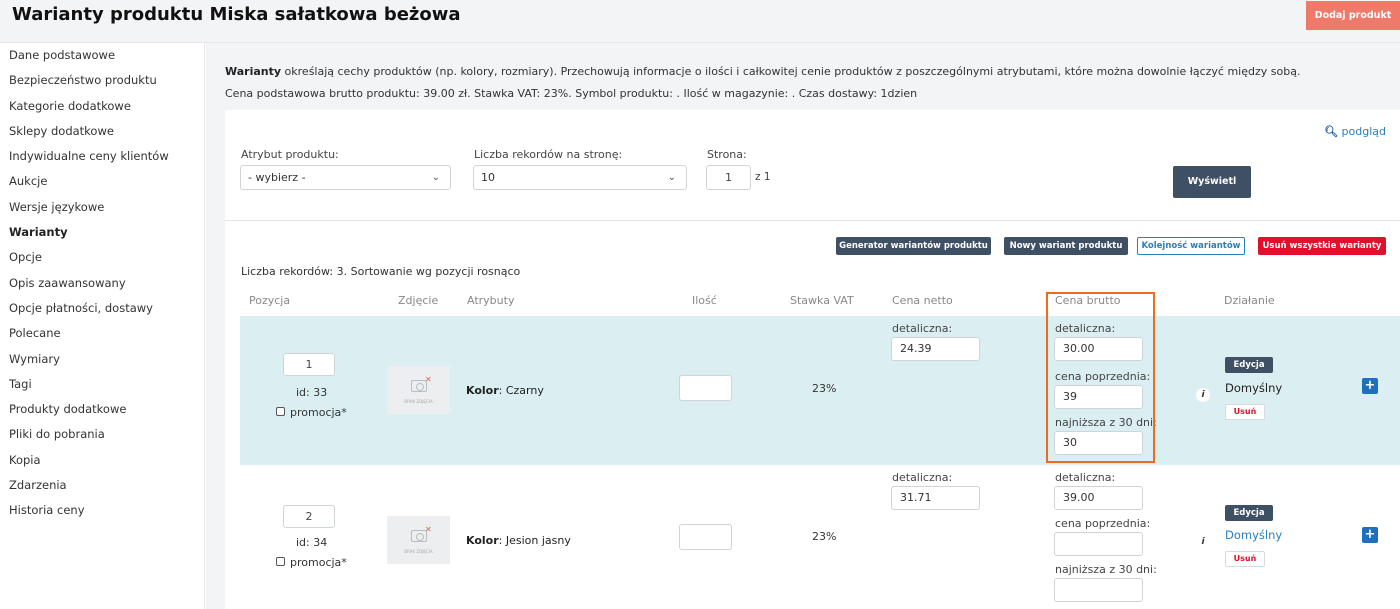 The image size is (1400, 609). I want to click on net-price-input: 24.39, so click(935, 349).